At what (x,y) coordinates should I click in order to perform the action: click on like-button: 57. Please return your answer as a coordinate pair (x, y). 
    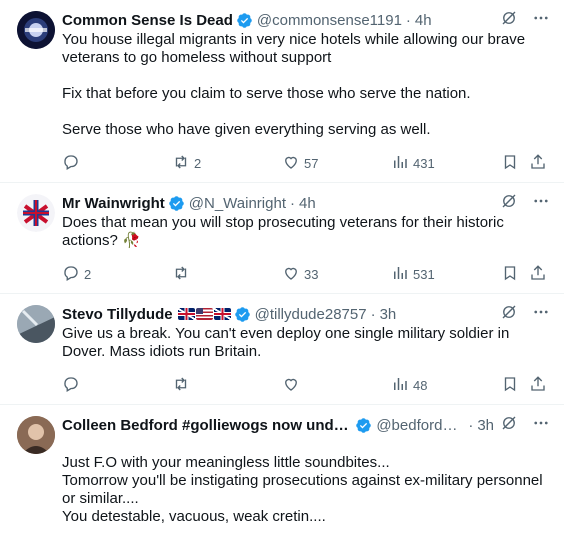
    Looking at the image, I should click on (300, 163).